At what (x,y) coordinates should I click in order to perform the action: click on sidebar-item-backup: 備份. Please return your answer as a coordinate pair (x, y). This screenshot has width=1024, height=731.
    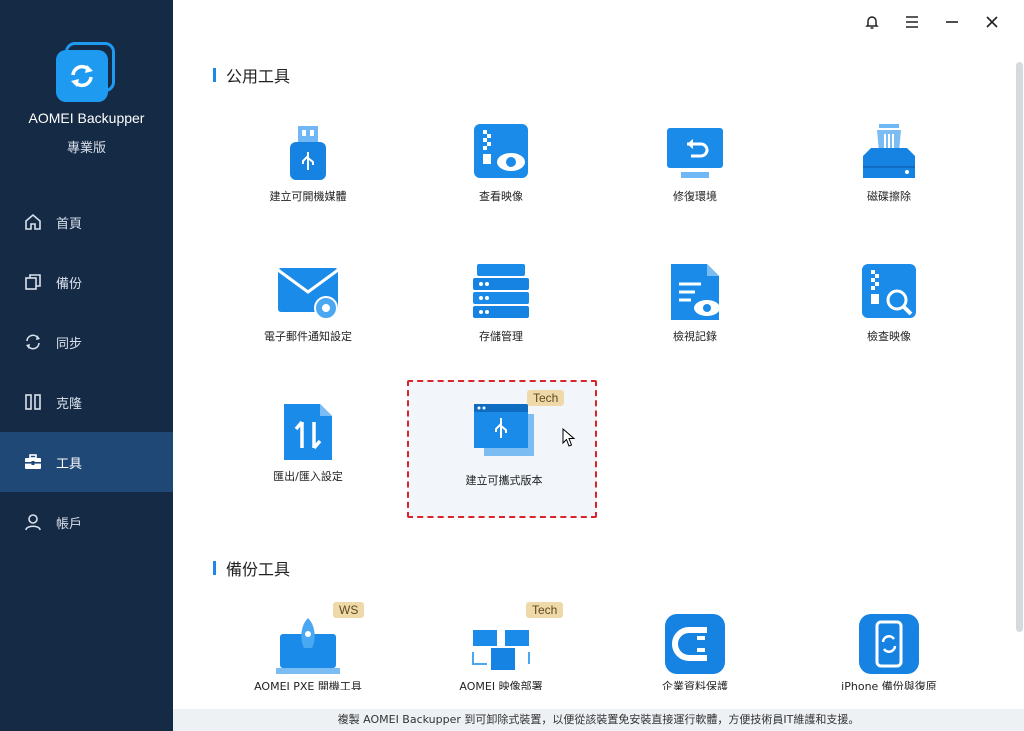
    Looking at the image, I should click on (86, 282).